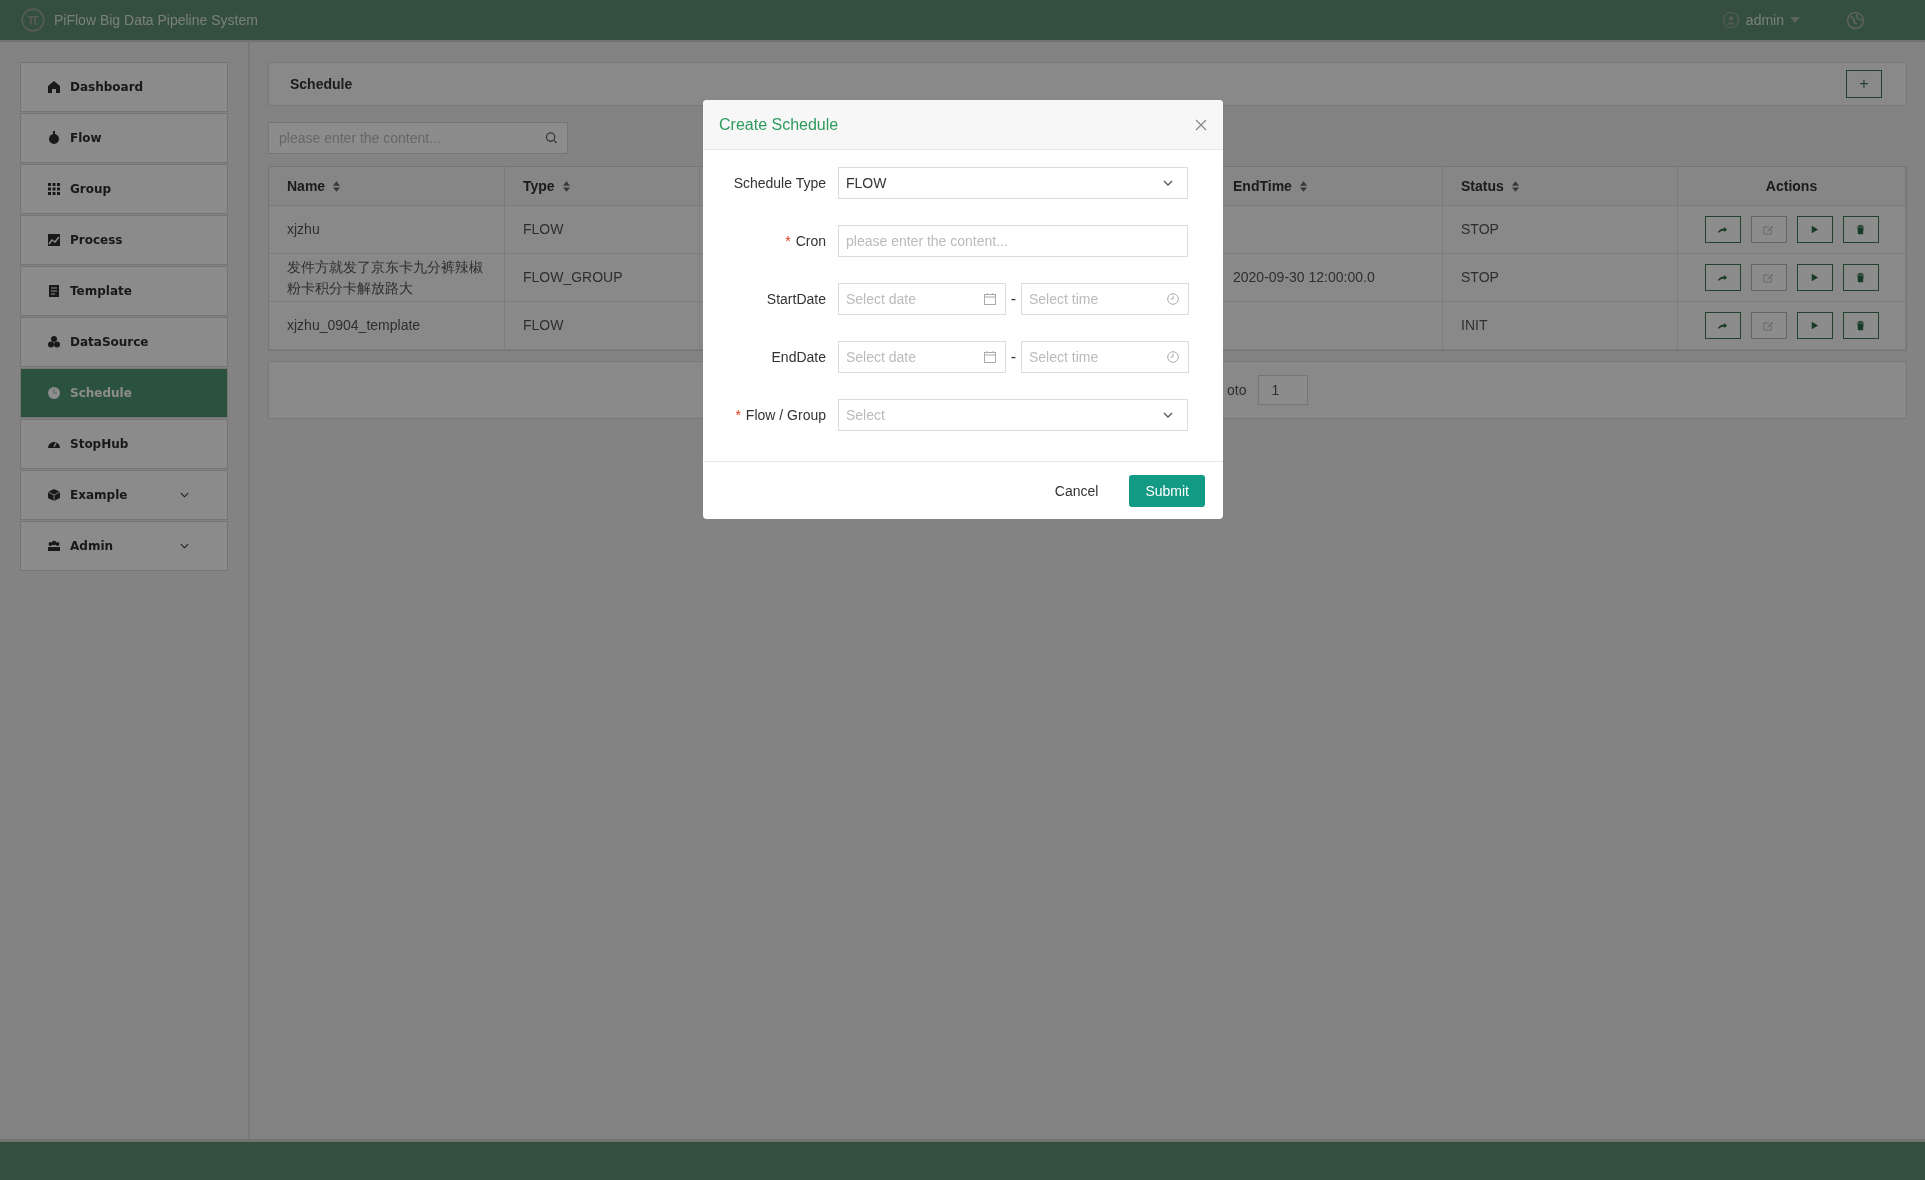  I want to click on table-cell-text: INIT, so click(1474, 325).